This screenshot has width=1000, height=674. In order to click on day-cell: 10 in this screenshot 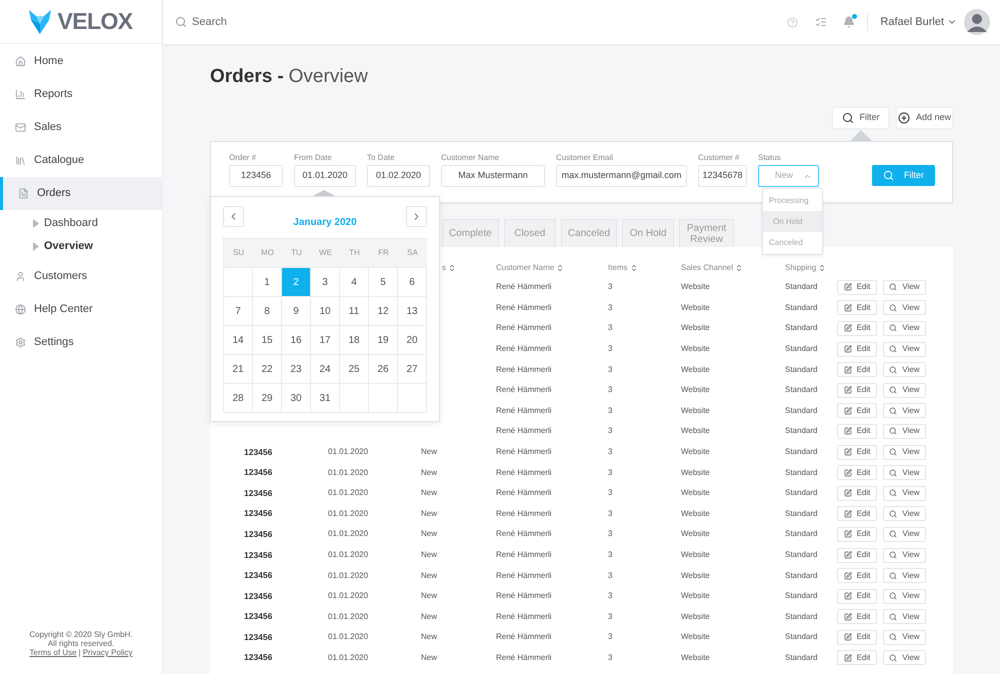, I will do `click(325, 311)`.